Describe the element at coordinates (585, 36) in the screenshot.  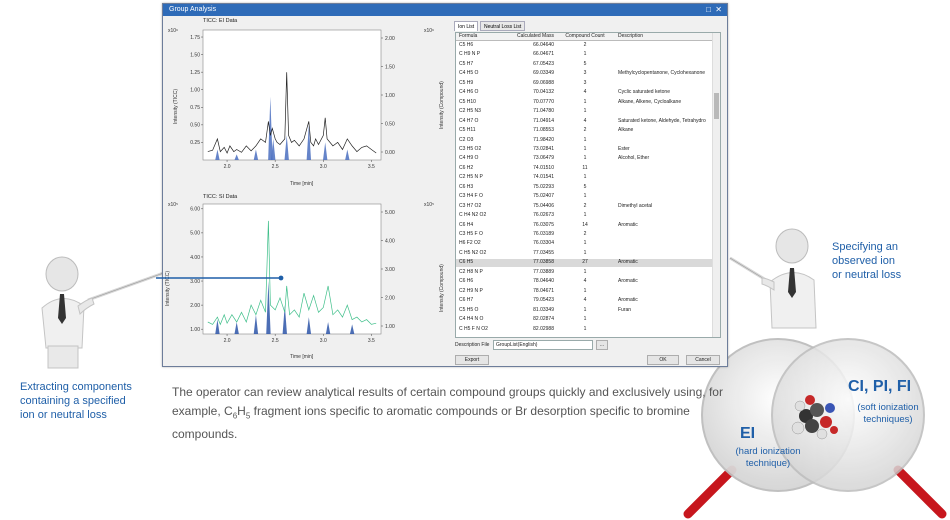
I see `header-compound-count: Compound Count` at that location.